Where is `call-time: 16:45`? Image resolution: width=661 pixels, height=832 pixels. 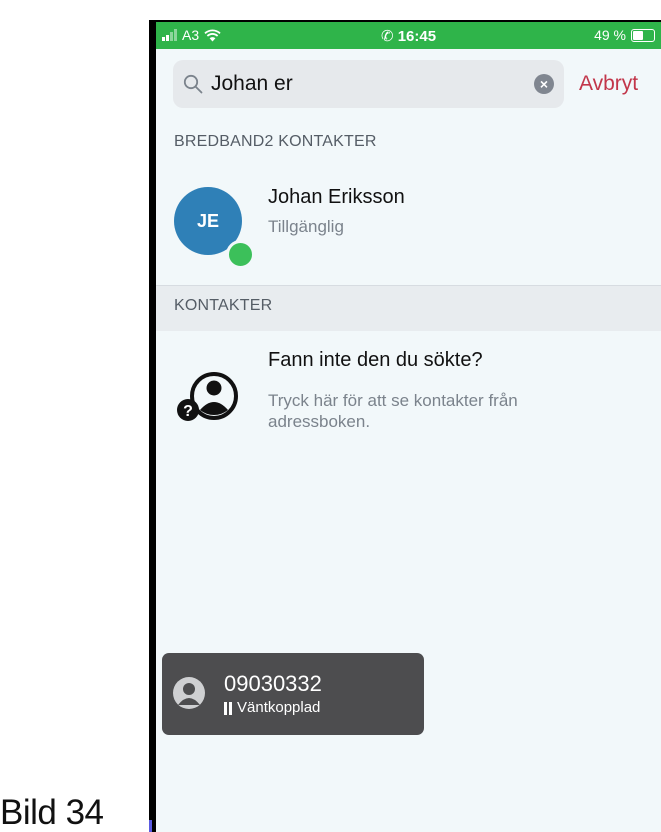 call-time: 16:45 is located at coordinates (417, 36).